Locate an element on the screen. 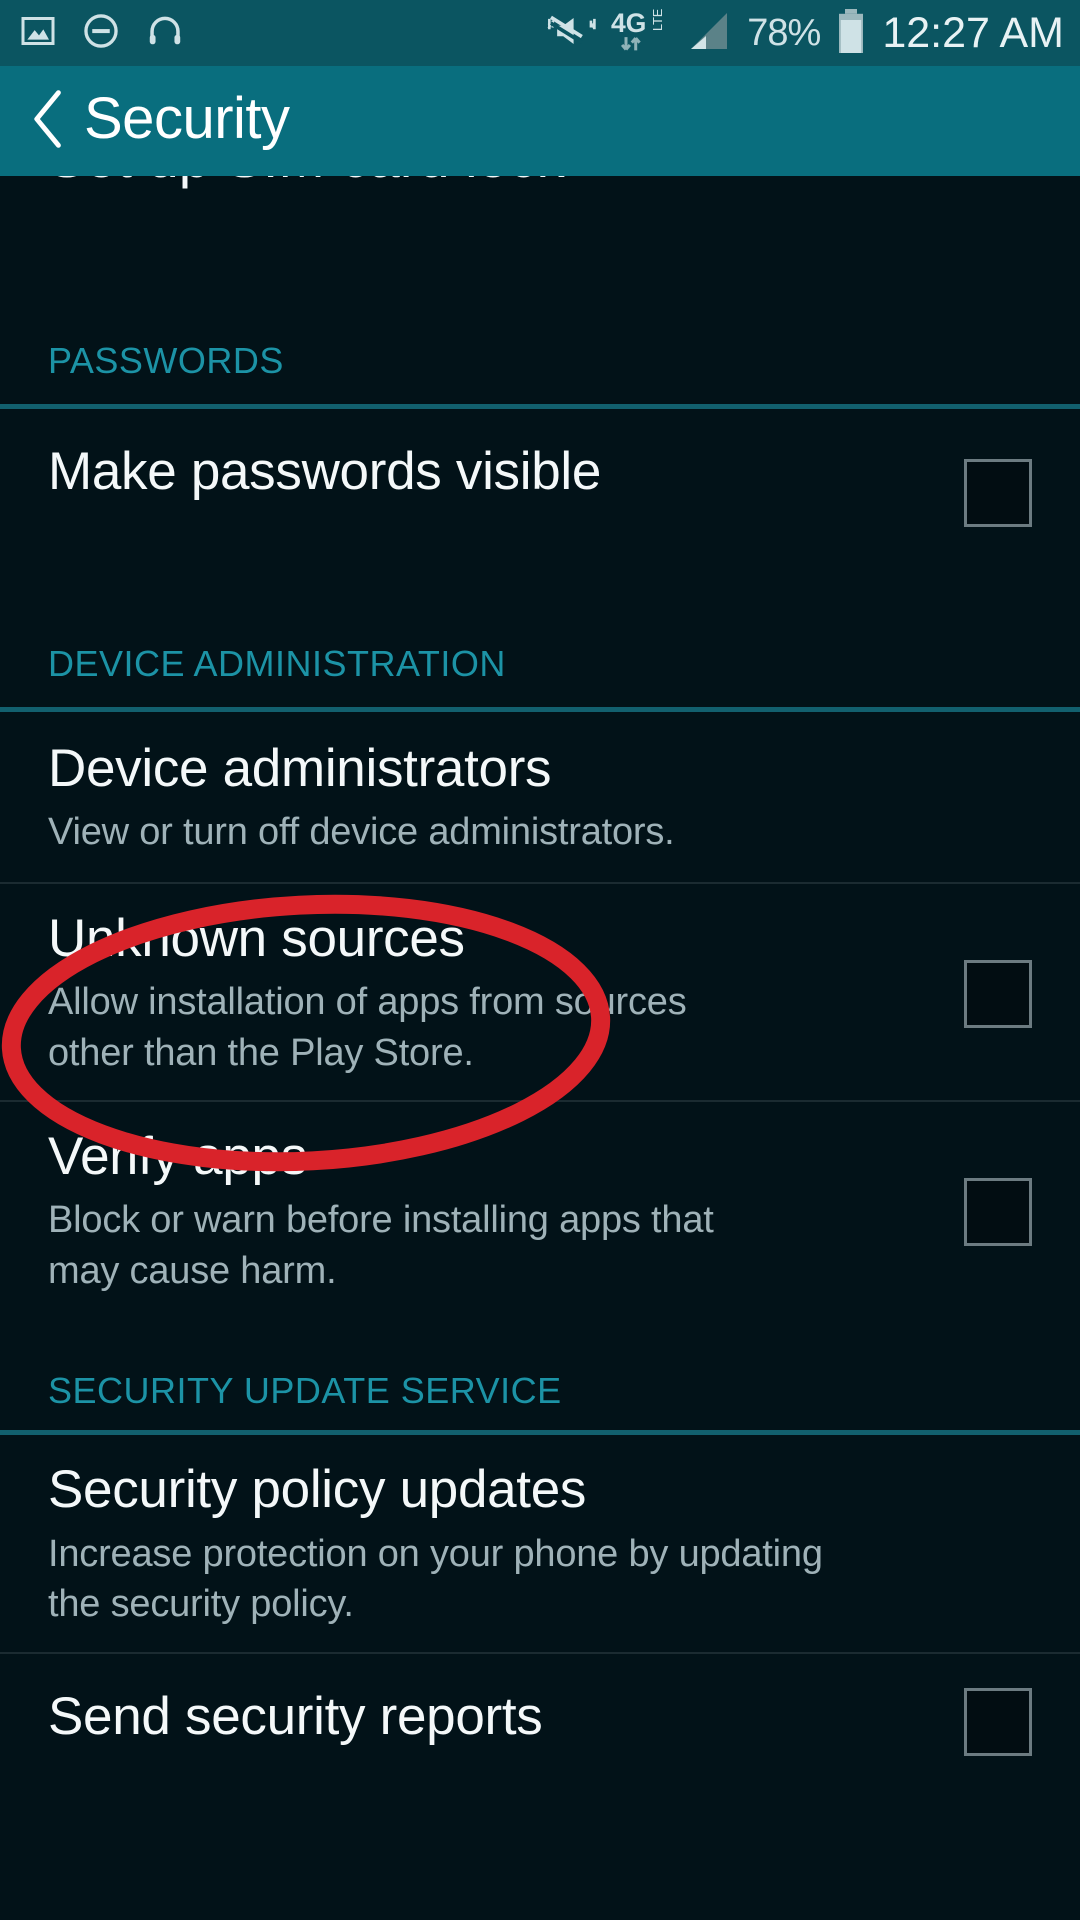  battery-icon is located at coordinates (851, 33).